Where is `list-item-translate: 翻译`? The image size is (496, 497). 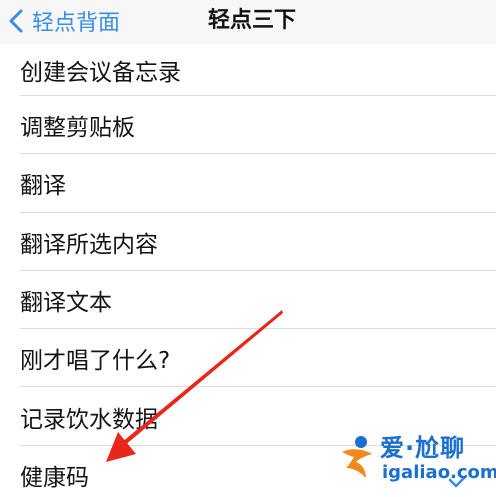
list-item-translate: 翻译 is located at coordinates (248, 183).